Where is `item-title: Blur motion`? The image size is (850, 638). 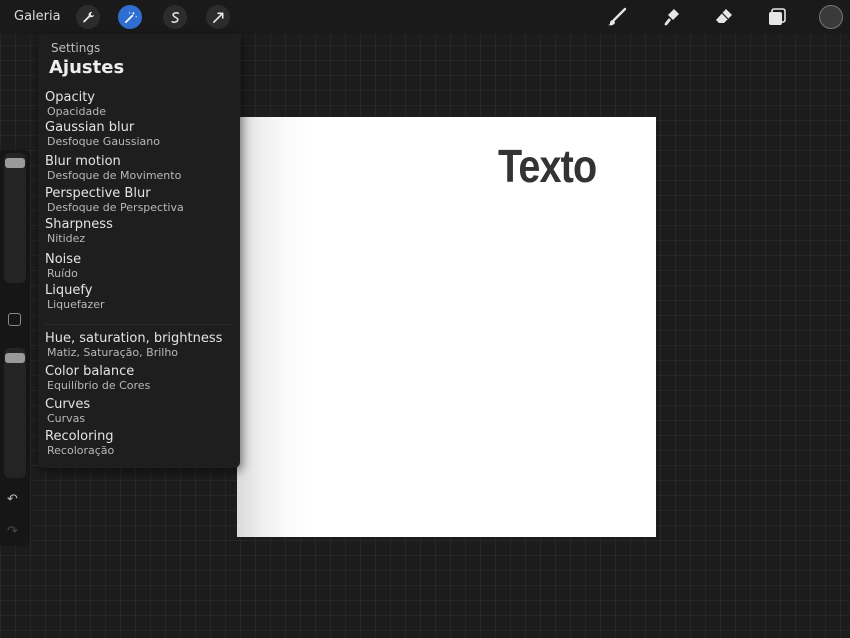
item-title: Blur motion is located at coordinates (83, 161).